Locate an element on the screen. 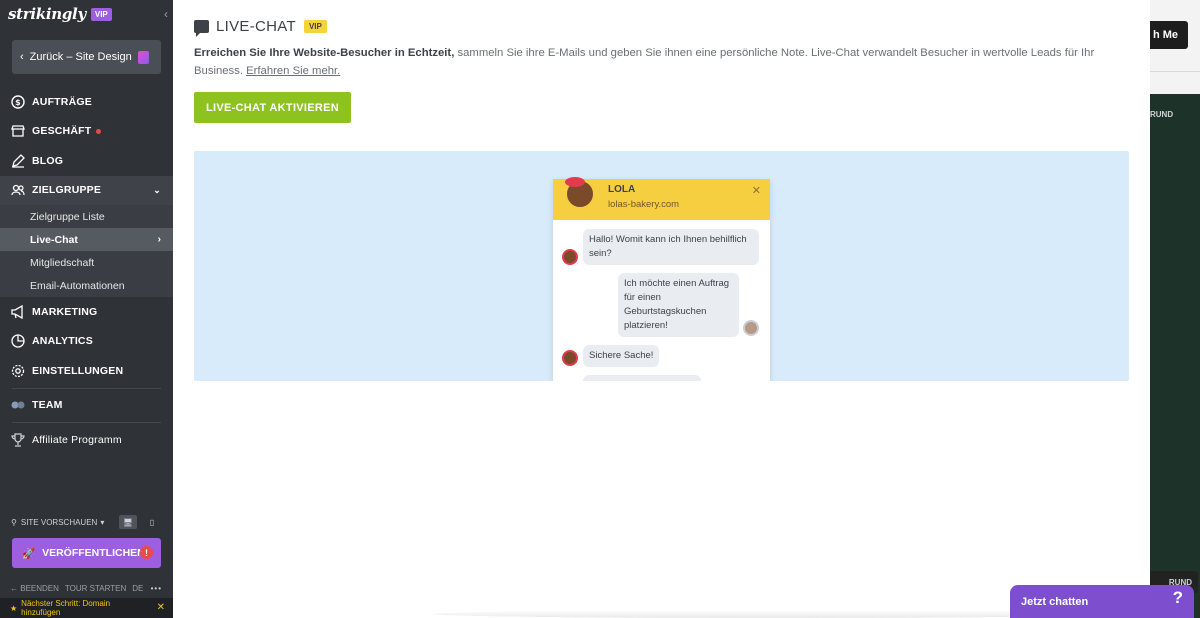  site-preview-dropdown: SITE VORSCHAUEN is located at coordinates (59, 522).